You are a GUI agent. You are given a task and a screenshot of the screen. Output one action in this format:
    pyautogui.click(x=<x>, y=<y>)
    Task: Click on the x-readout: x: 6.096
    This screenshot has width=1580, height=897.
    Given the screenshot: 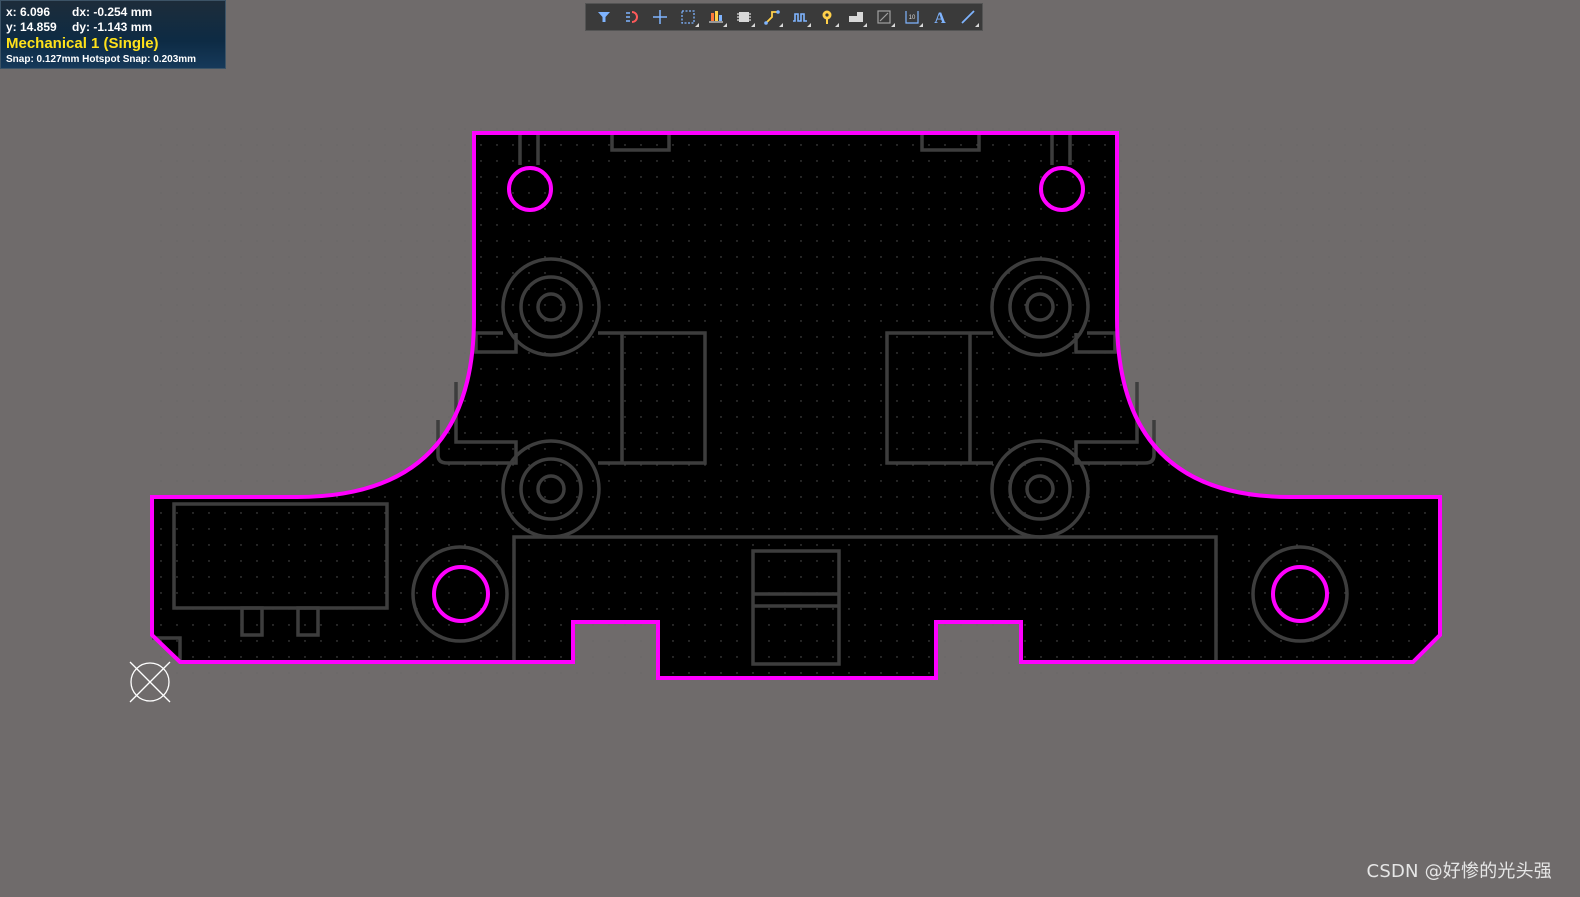 What is the action you would take?
    pyautogui.click(x=28, y=12)
    